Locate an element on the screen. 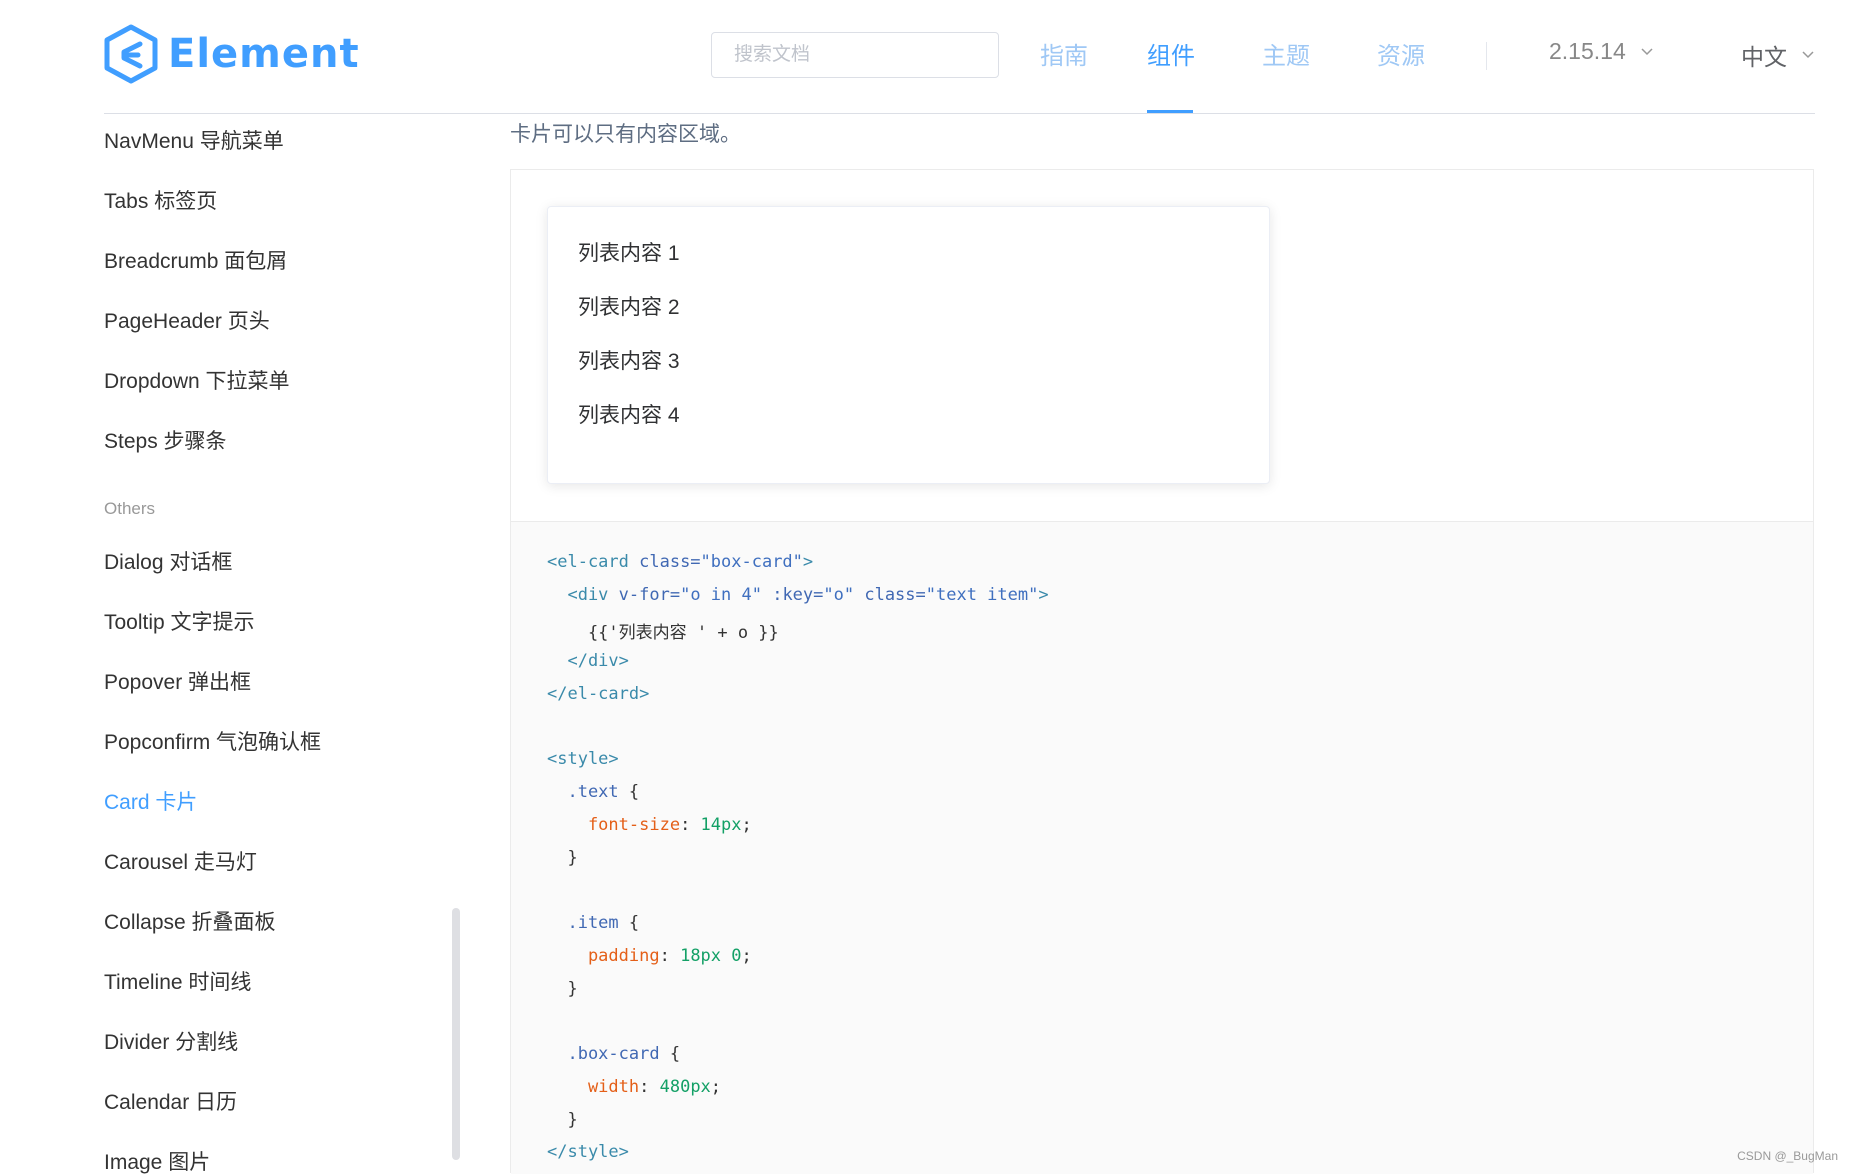 The image size is (1852, 1176). code-line: </style> is located at coordinates (588, 1152).